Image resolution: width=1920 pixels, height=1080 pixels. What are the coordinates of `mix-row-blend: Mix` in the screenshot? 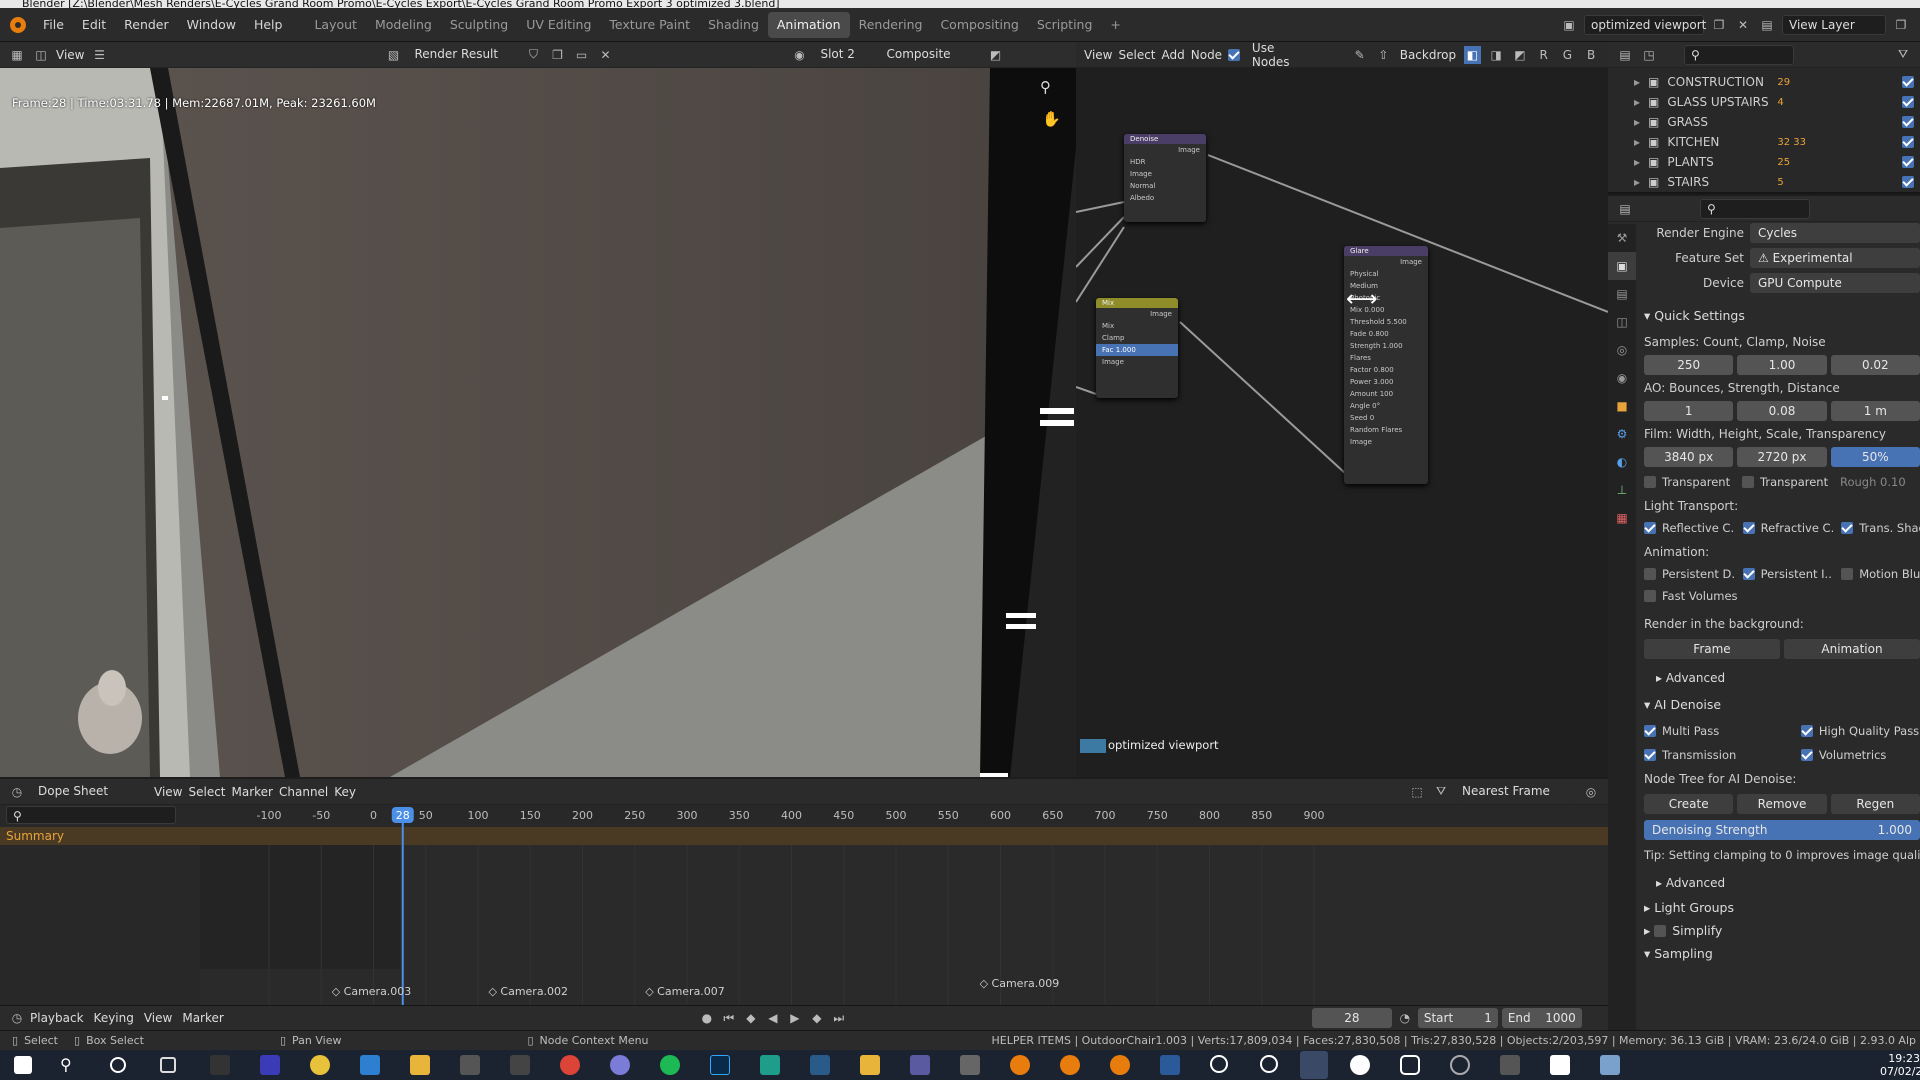 It's located at (1137, 326).